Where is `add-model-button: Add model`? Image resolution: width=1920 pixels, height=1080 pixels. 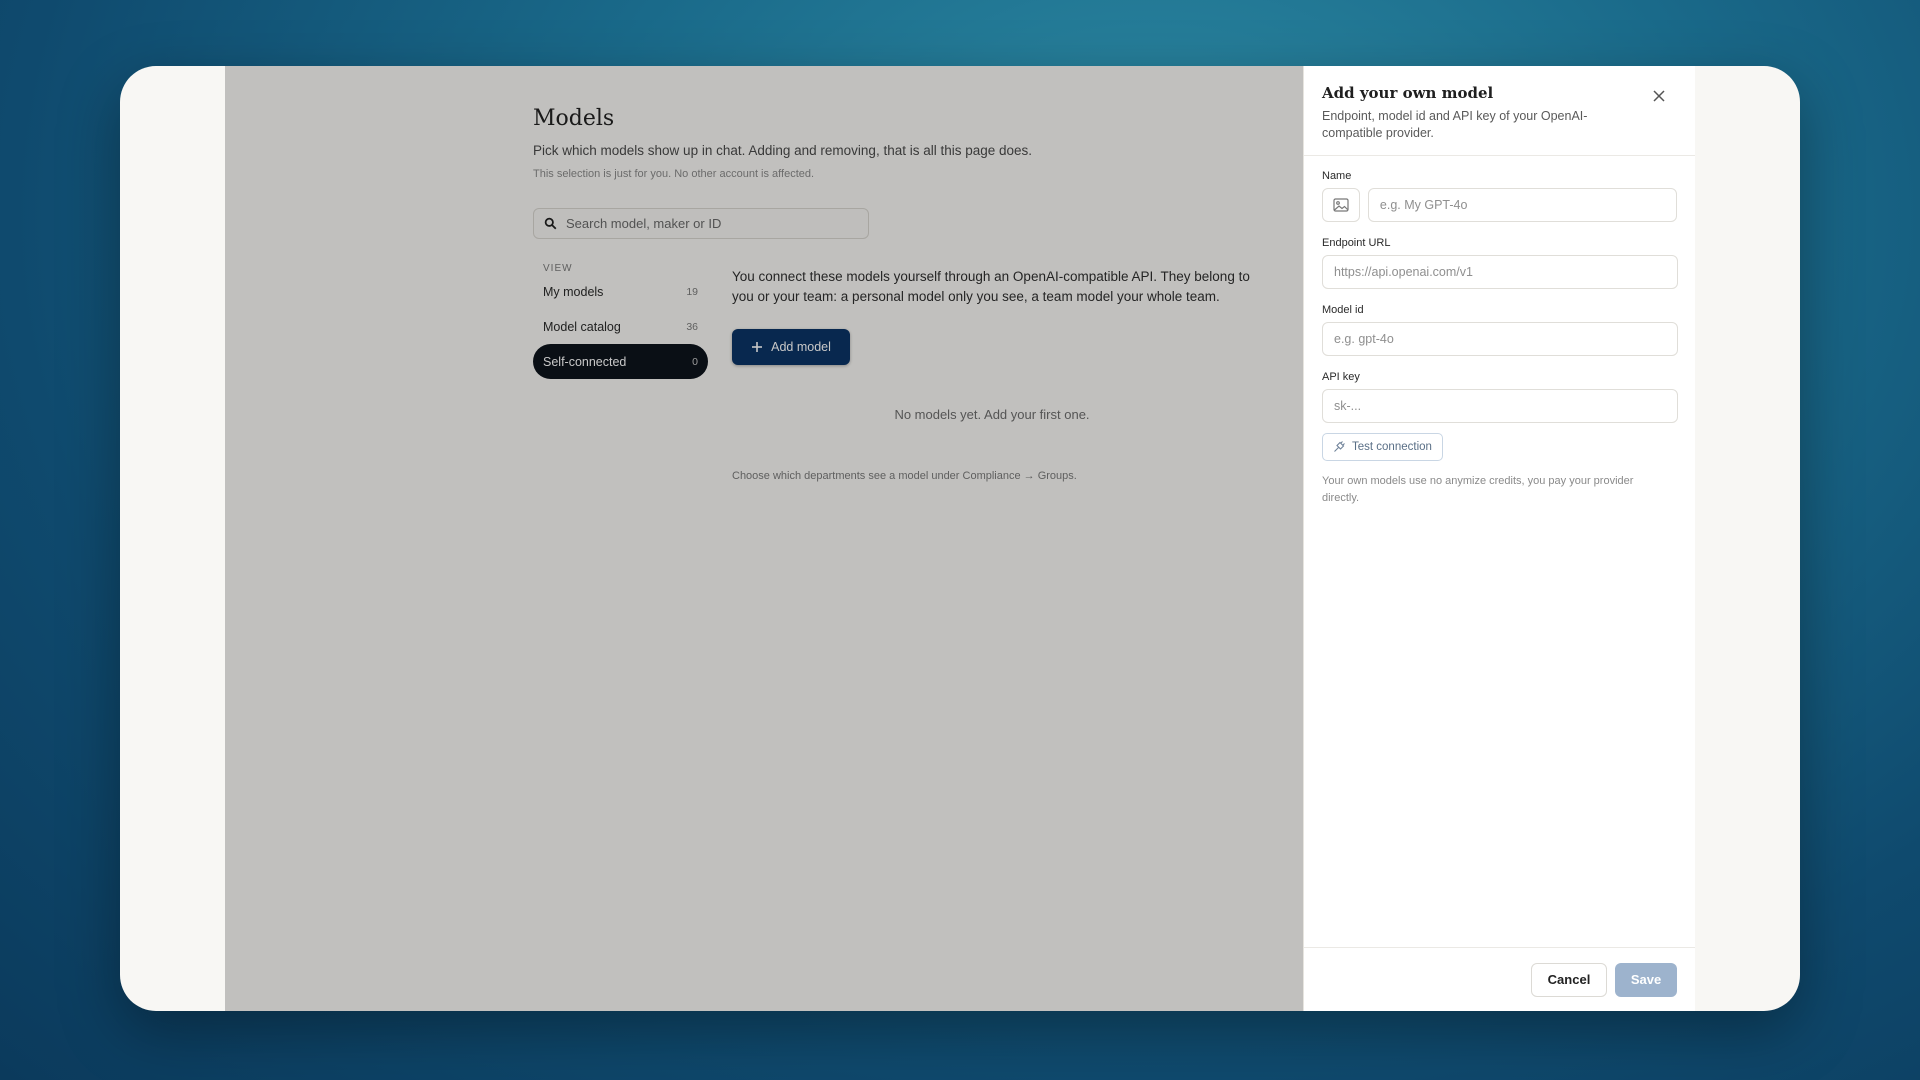 add-model-button: Add model is located at coordinates (791, 347).